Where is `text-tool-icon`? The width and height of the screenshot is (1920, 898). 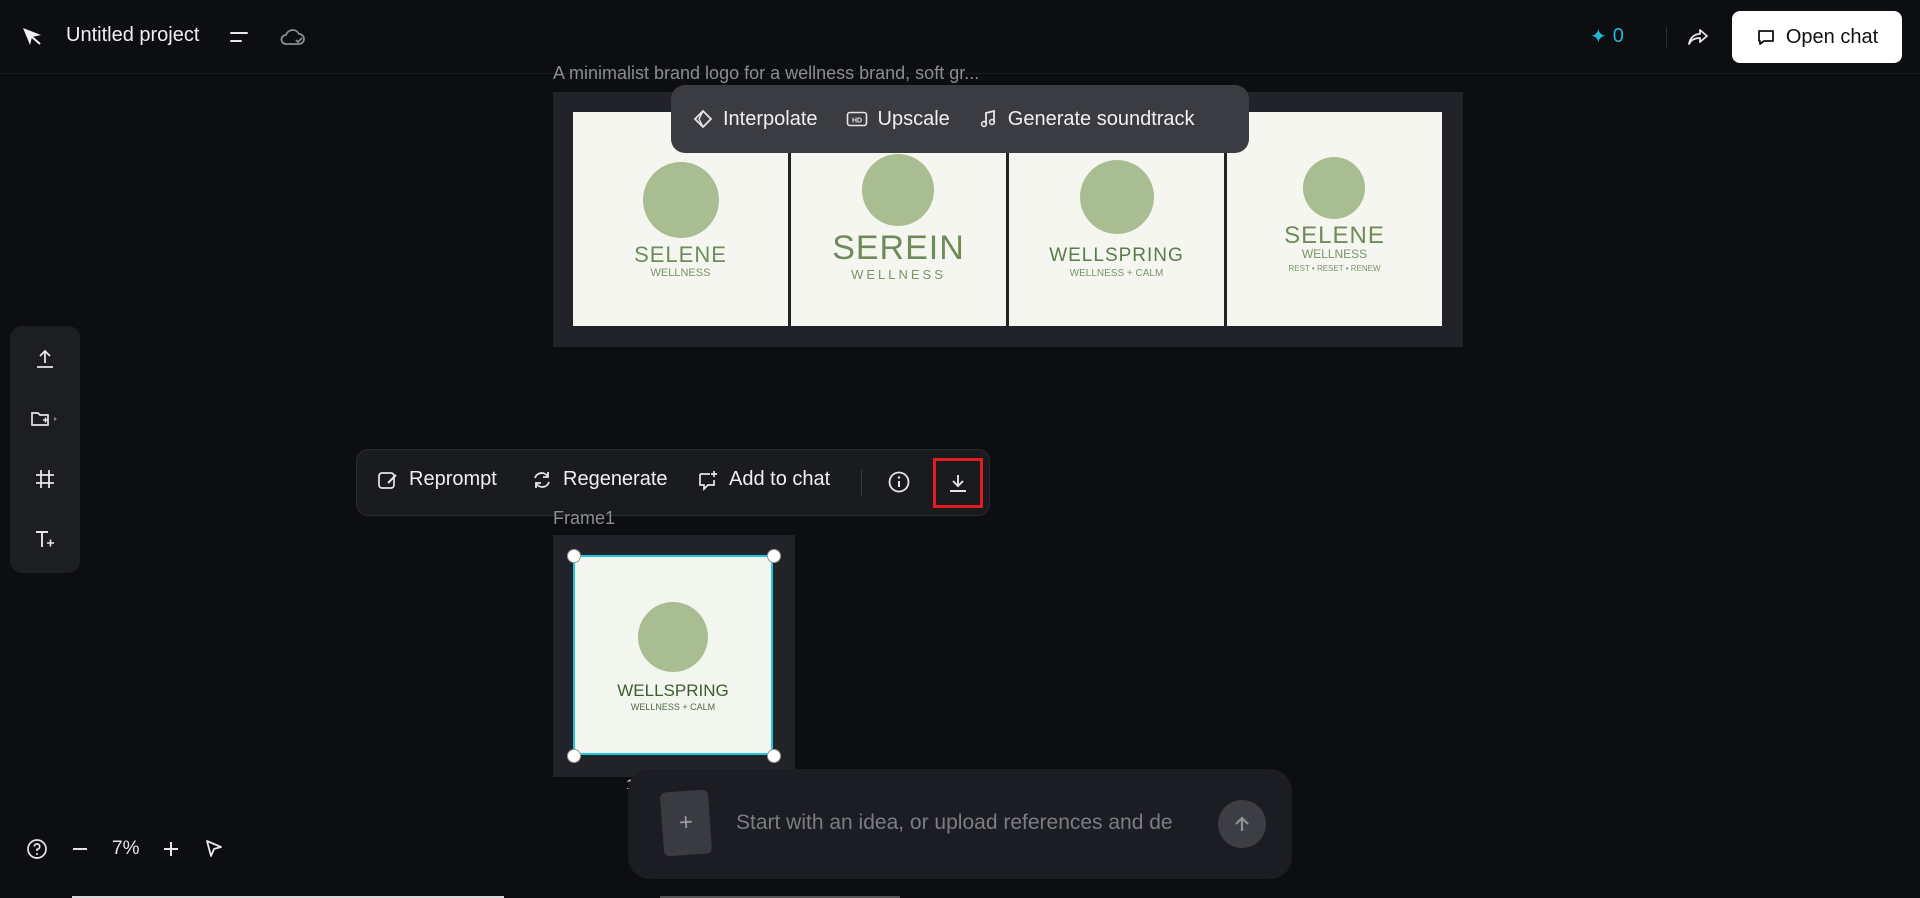
text-tool-icon is located at coordinates (45, 539).